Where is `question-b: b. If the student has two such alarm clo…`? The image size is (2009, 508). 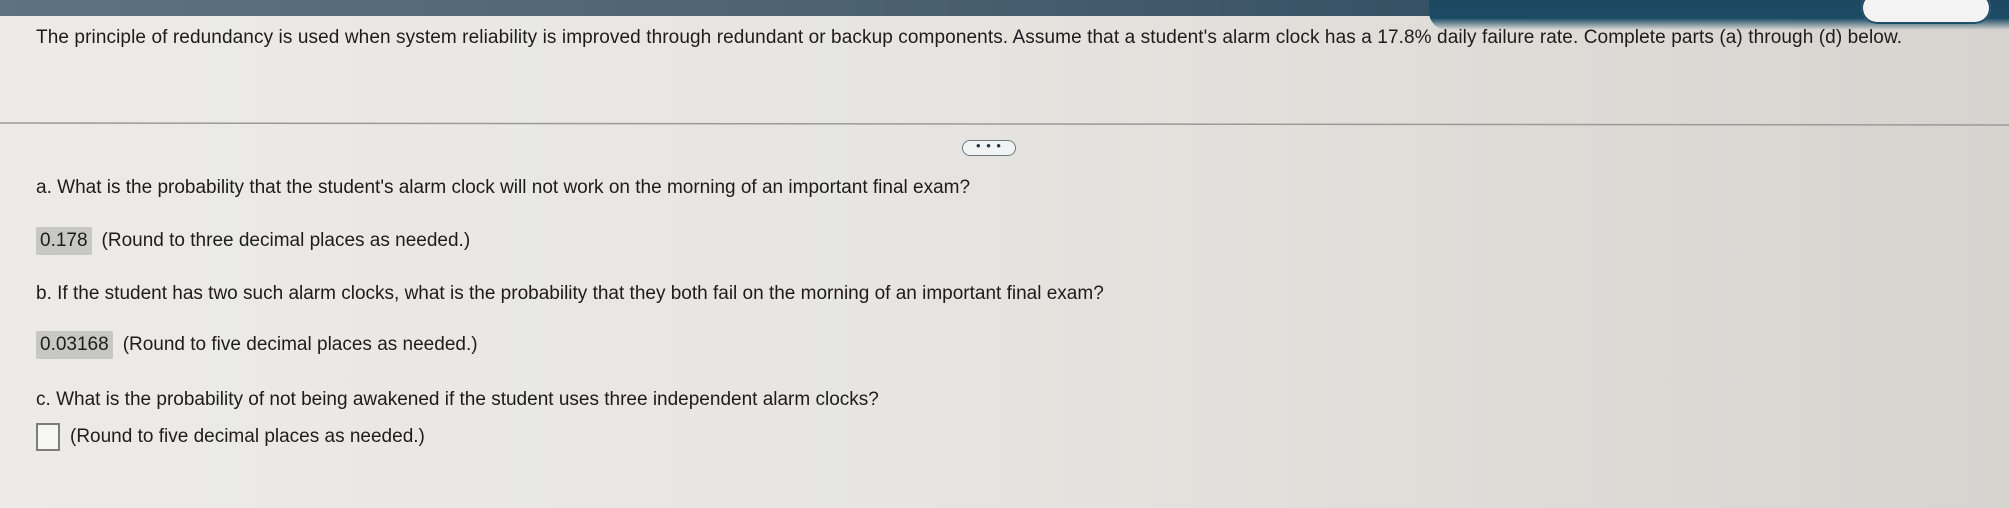 question-b: b. If the student has two such alarm clo… is located at coordinates (570, 294).